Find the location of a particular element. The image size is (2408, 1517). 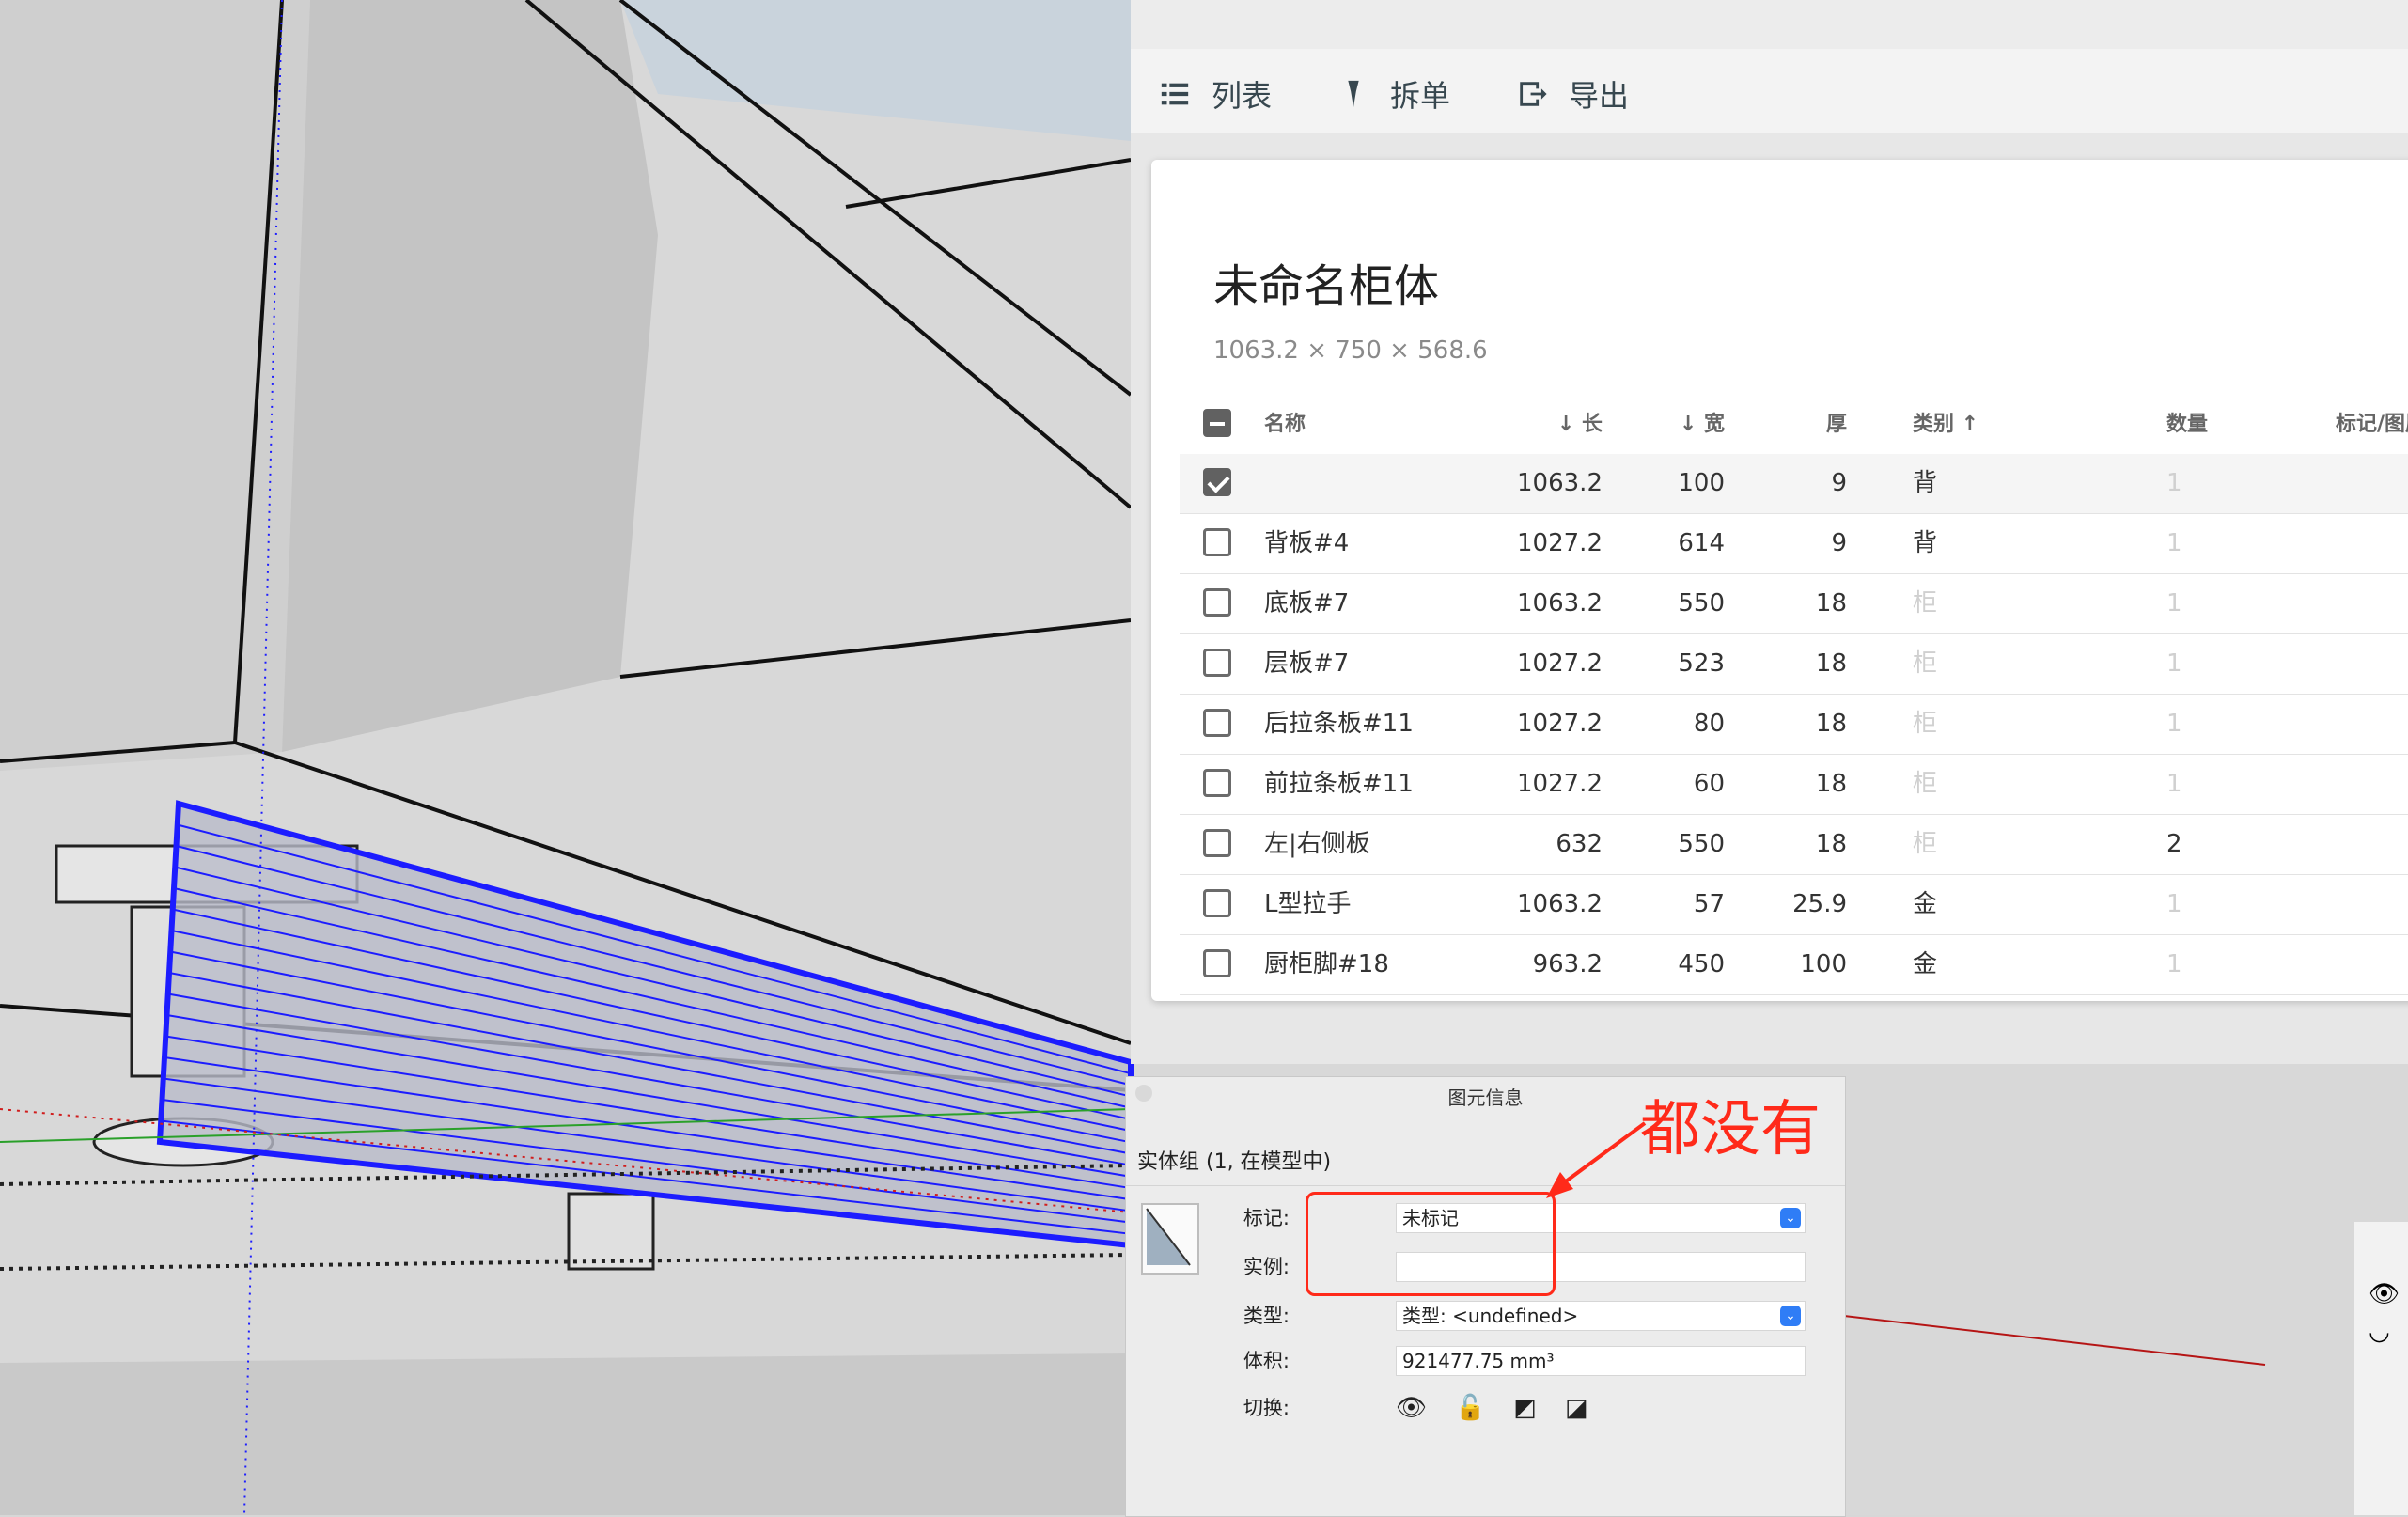

table-row: 前拉条板#11 1027.2 60 18 柜 1 is located at coordinates (1794, 785).